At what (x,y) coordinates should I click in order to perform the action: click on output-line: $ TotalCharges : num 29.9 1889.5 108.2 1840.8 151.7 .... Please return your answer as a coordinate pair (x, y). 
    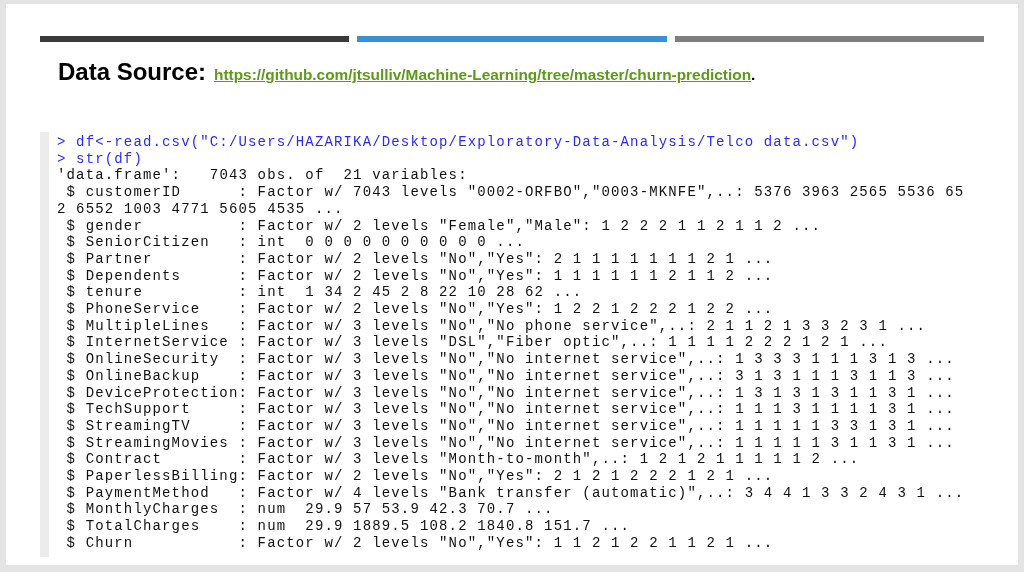
    Looking at the image, I should click on (348, 526).